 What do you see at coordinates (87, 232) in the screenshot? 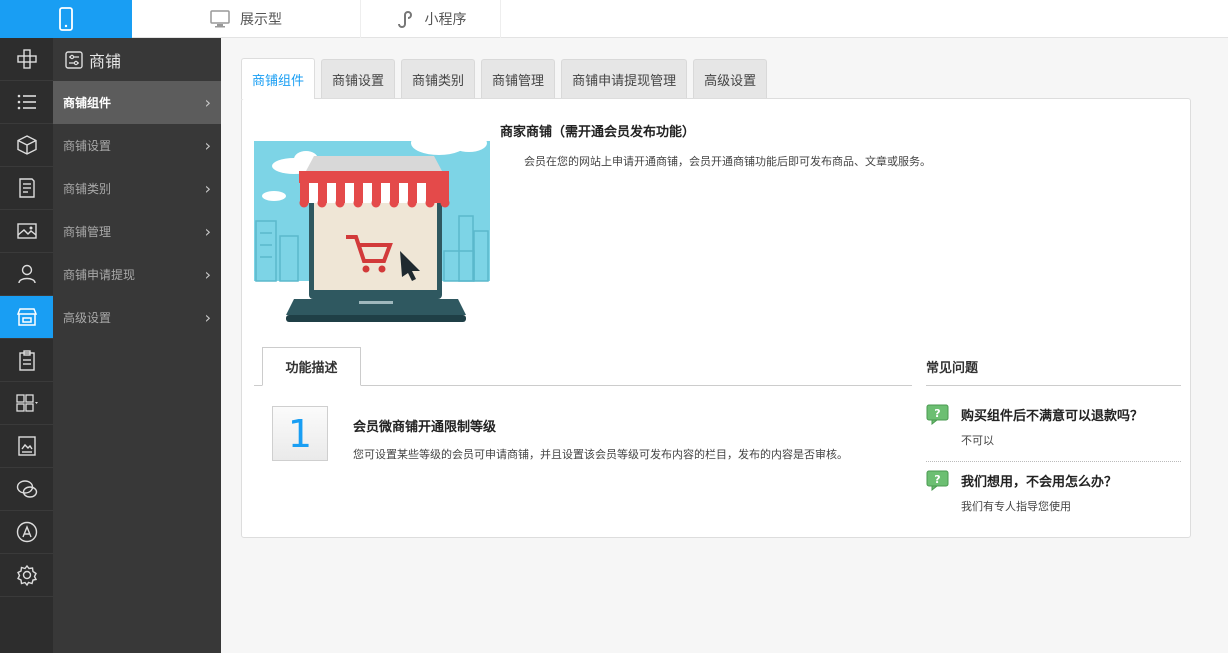
I see `submenu-item-label: 商铺管理` at bounding box center [87, 232].